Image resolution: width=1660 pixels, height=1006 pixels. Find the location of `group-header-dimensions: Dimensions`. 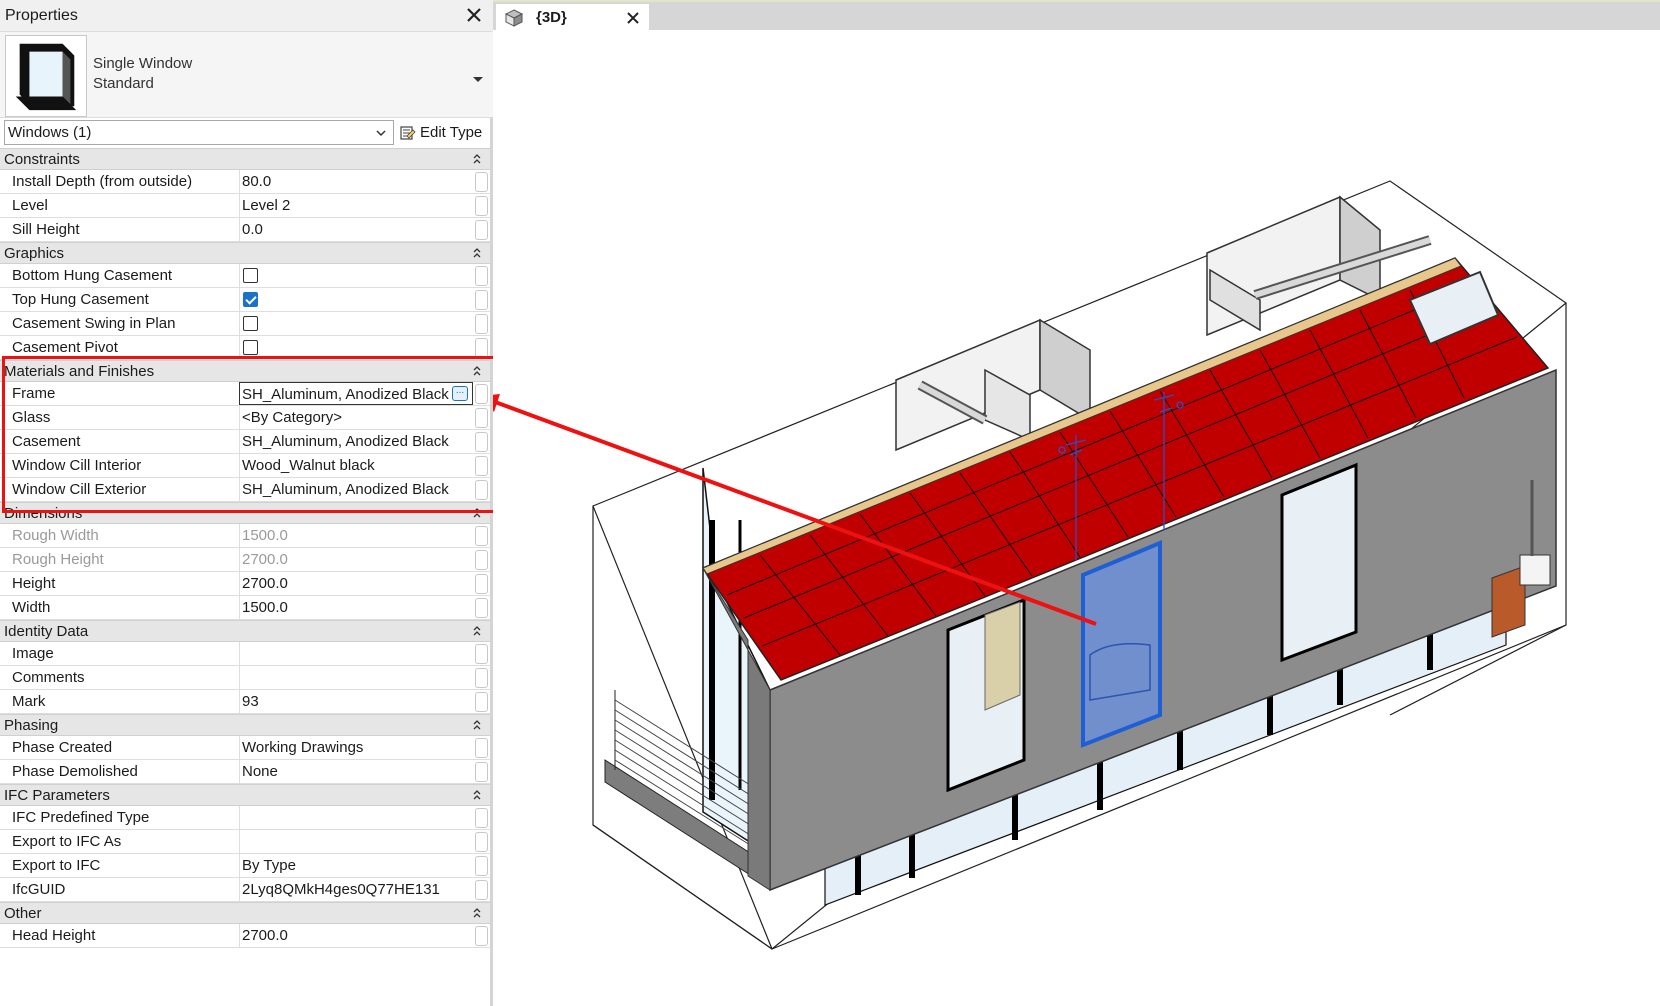

group-header-dimensions: Dimensions is located at coordinates (245, 513).